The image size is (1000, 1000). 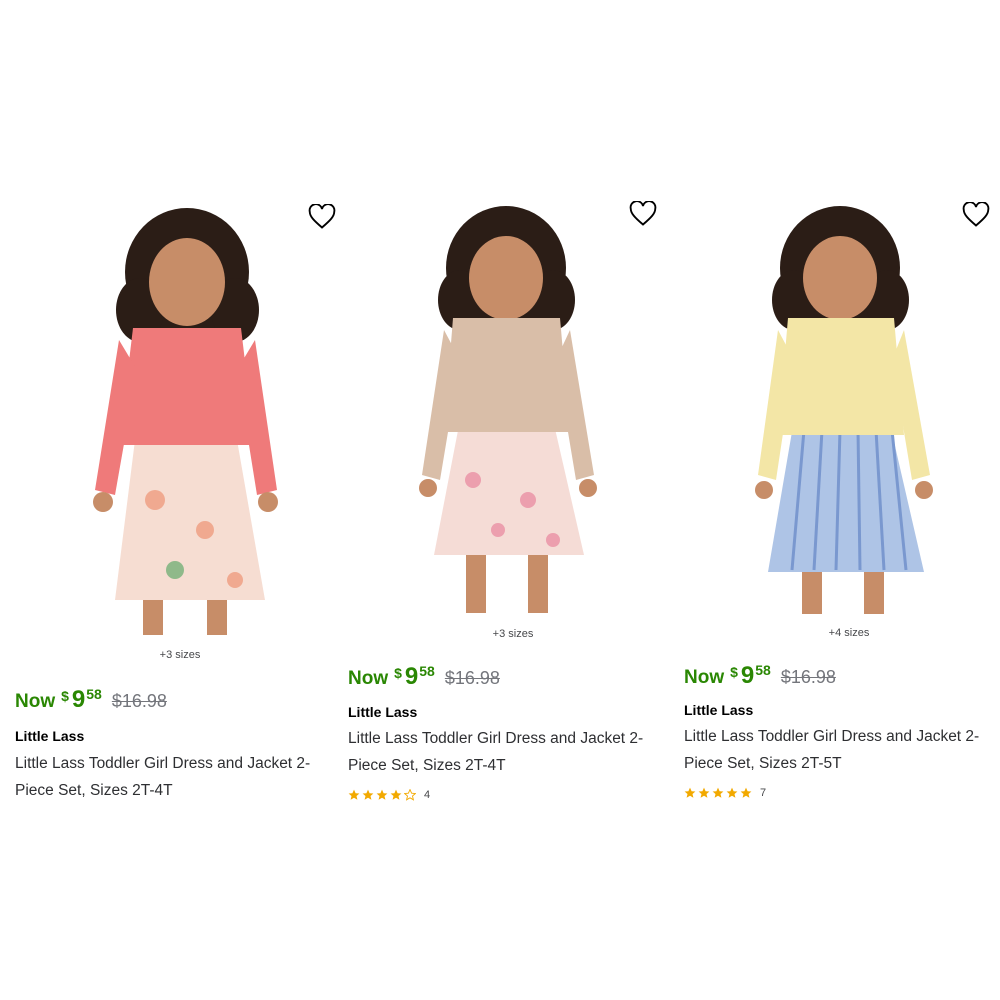 I want to click on star-rating: 4, so click(x=389, y=795).